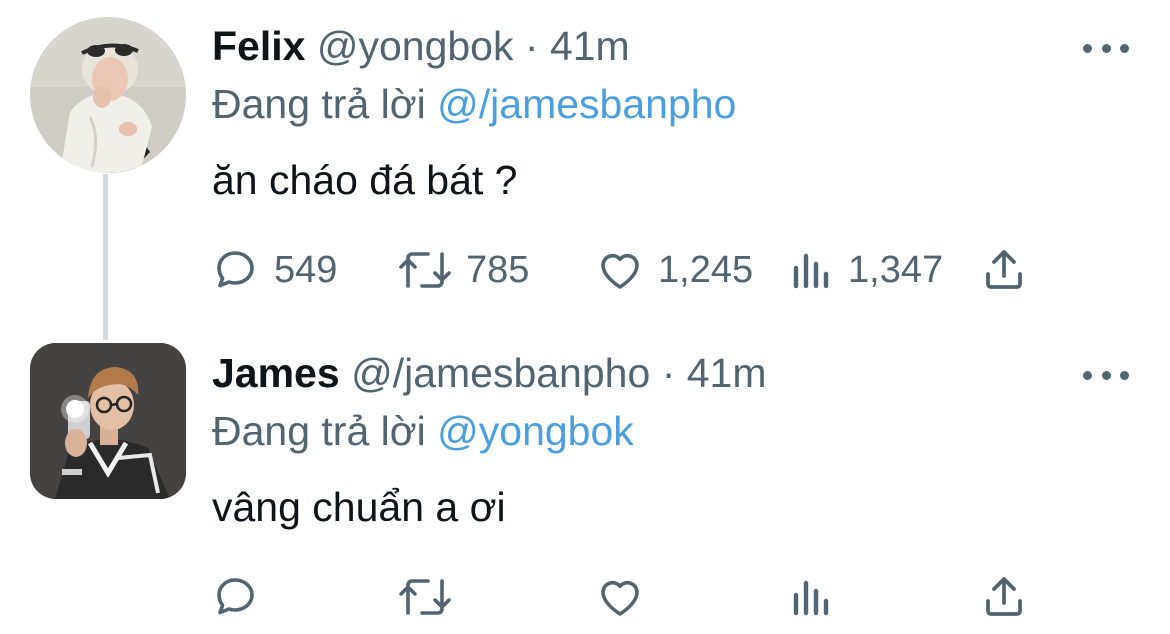  What do you see at coordinates (535, 431) in the screenshot?
I see `replying-to-mention: @yongbok` at bounding box center [535, 431].